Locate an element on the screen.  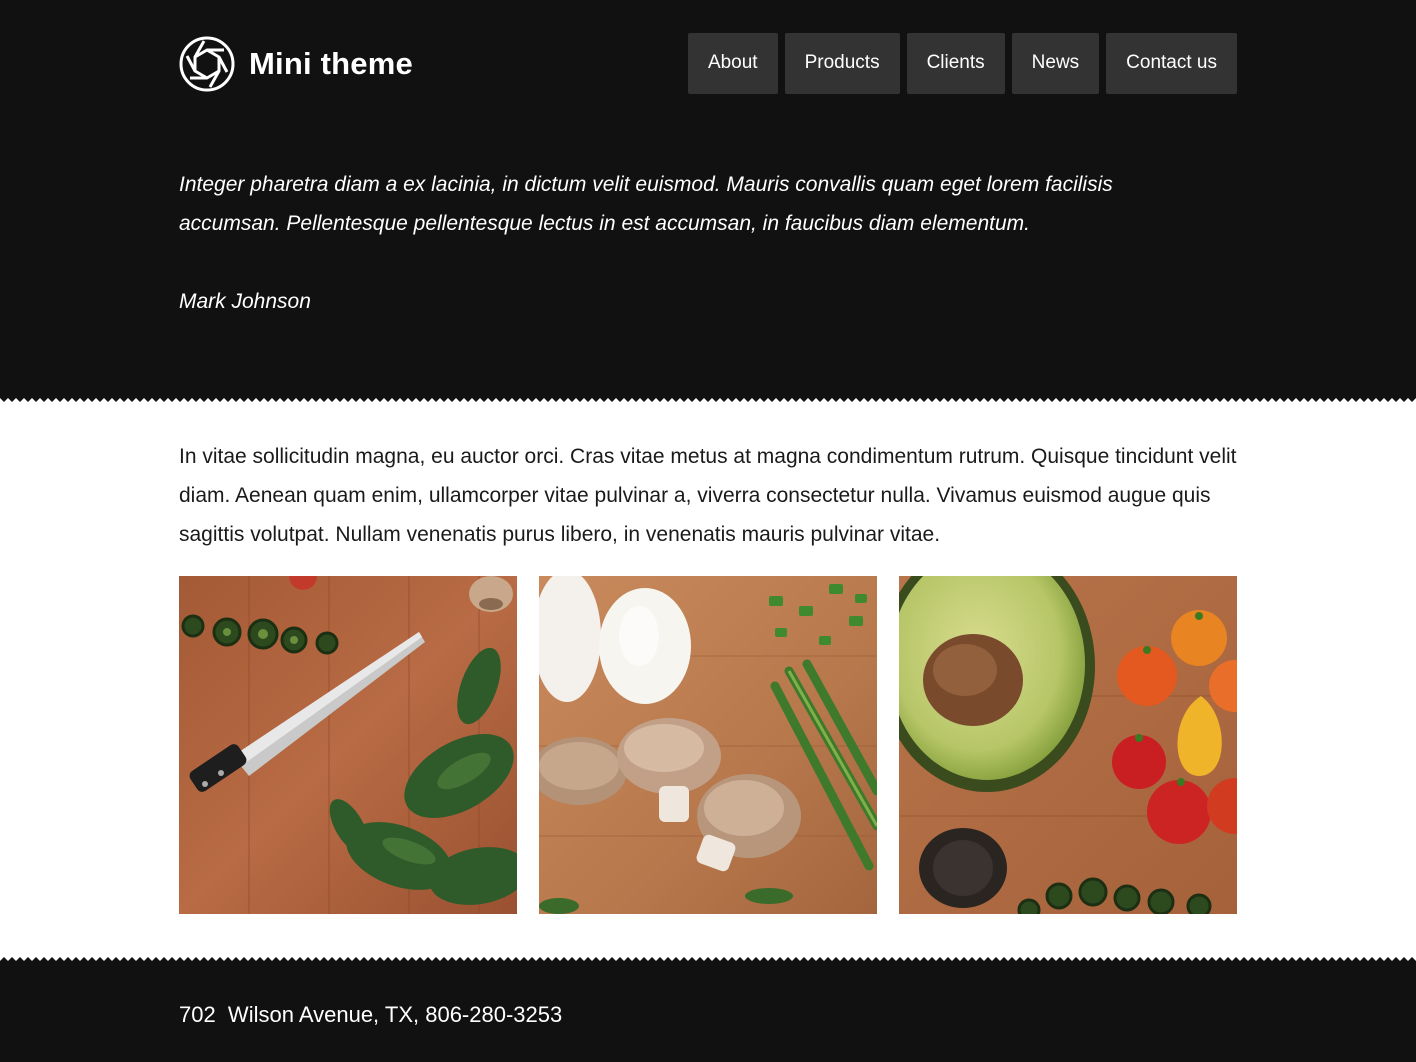
main-nav: About Products Clients News Contact us is located at coordinates (962, 63).